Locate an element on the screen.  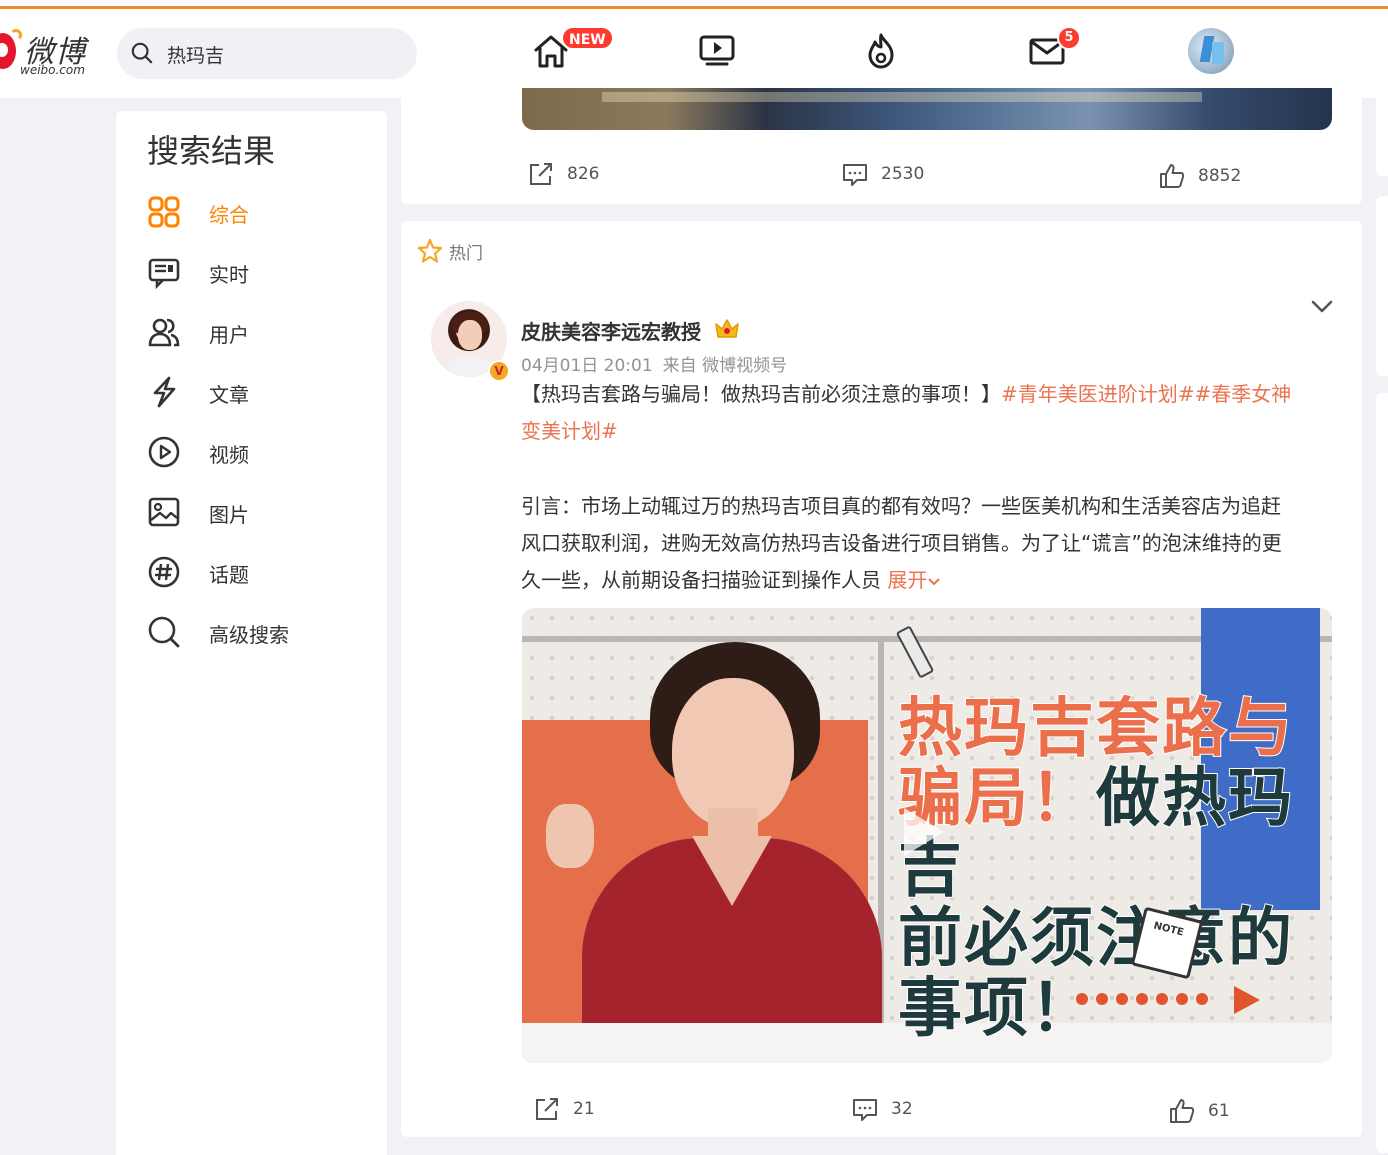
video-play-icon is located at coordinates (164, 452).